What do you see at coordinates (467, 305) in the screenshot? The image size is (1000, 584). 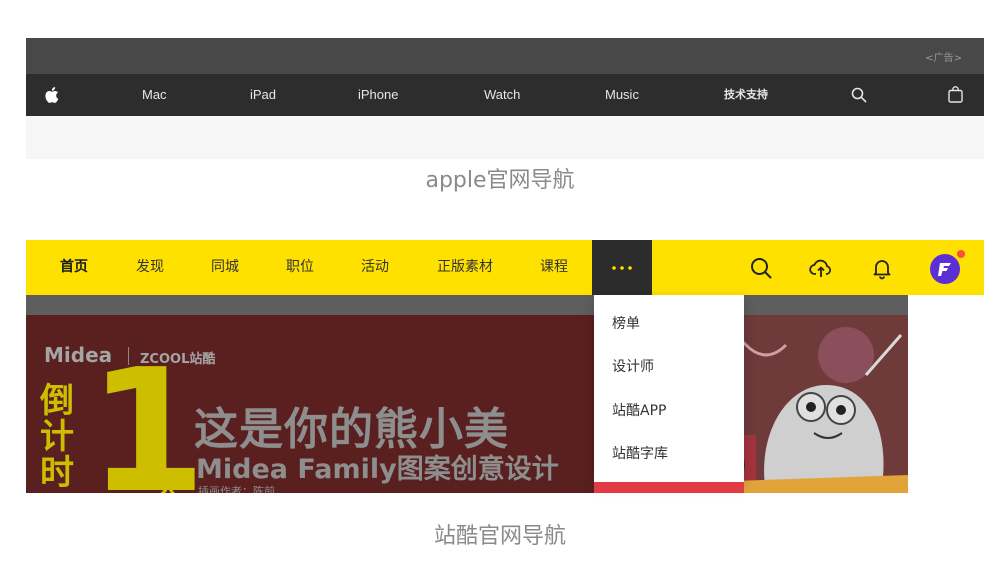 I see `banner-top-strip` at bounding box center [467, 305].